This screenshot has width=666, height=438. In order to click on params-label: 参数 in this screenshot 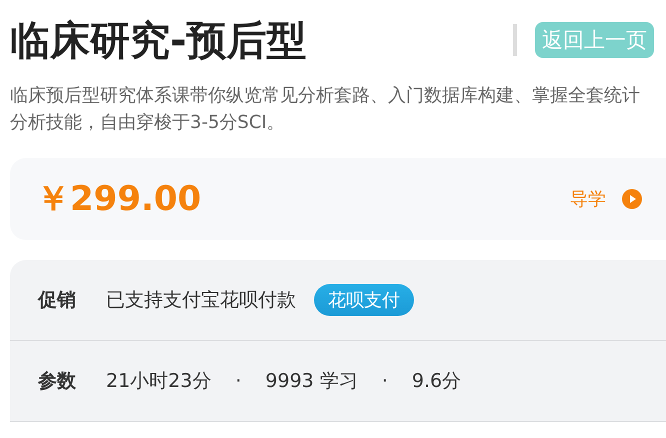, I will do `click(57, 381)`.